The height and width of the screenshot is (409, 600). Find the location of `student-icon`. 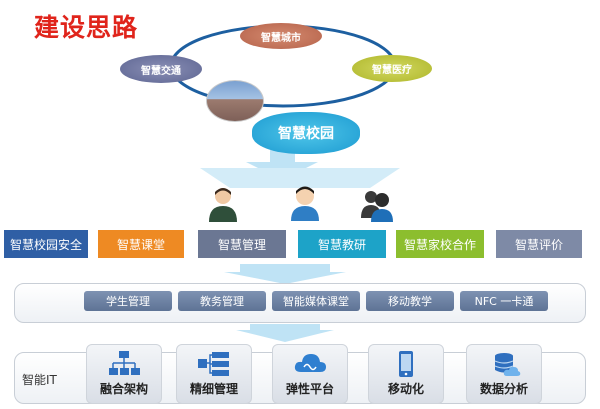

student-icon is located at coordinates (305, 203).